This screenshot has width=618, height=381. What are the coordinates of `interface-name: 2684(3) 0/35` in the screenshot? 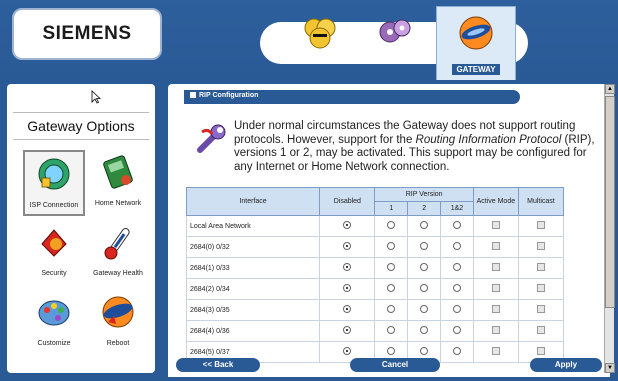 It's located at (253, 310).